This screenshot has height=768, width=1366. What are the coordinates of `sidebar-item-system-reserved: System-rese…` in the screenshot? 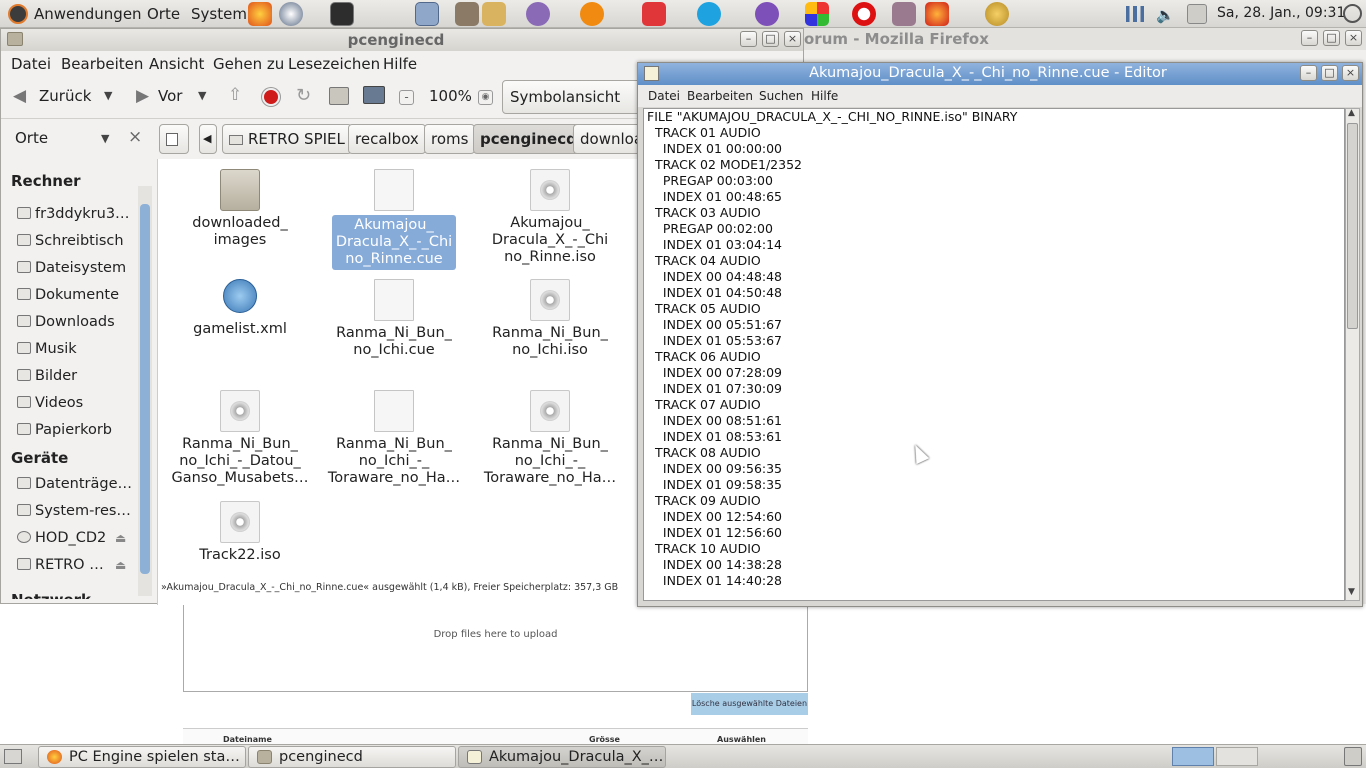 It's located at (76, 513).